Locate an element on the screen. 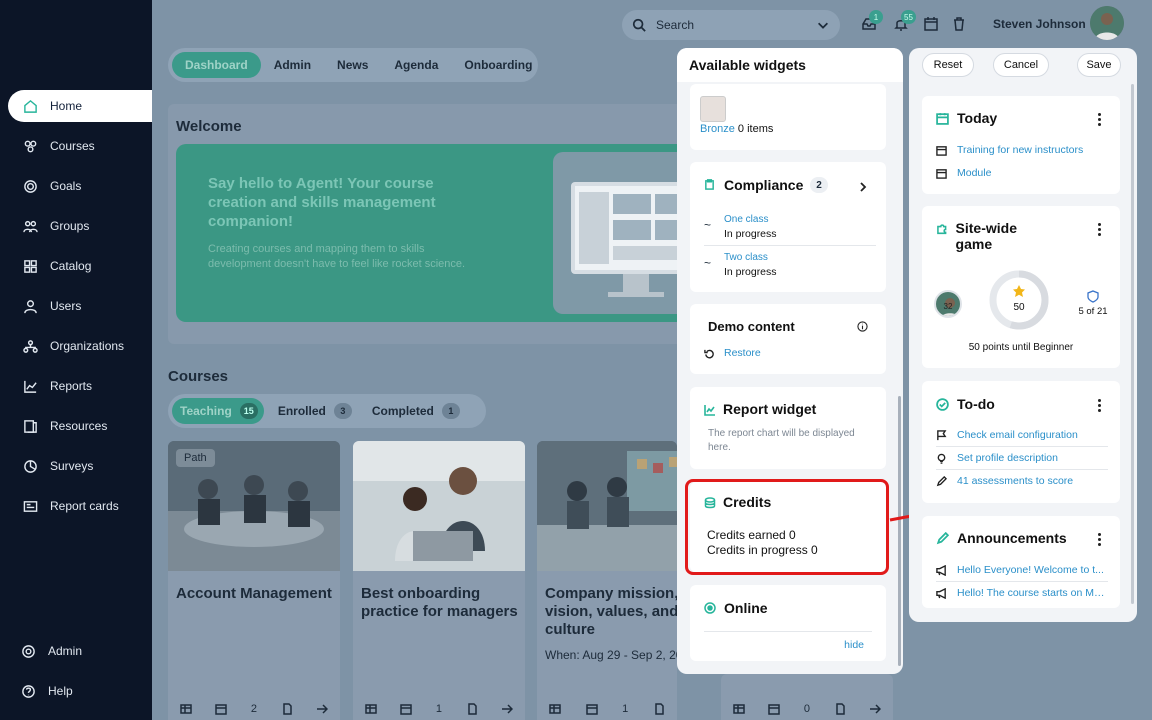 This screenshot has height=720, width=1152. course-title: Best onboarding practice for managers is located at coordinates (441, 603).